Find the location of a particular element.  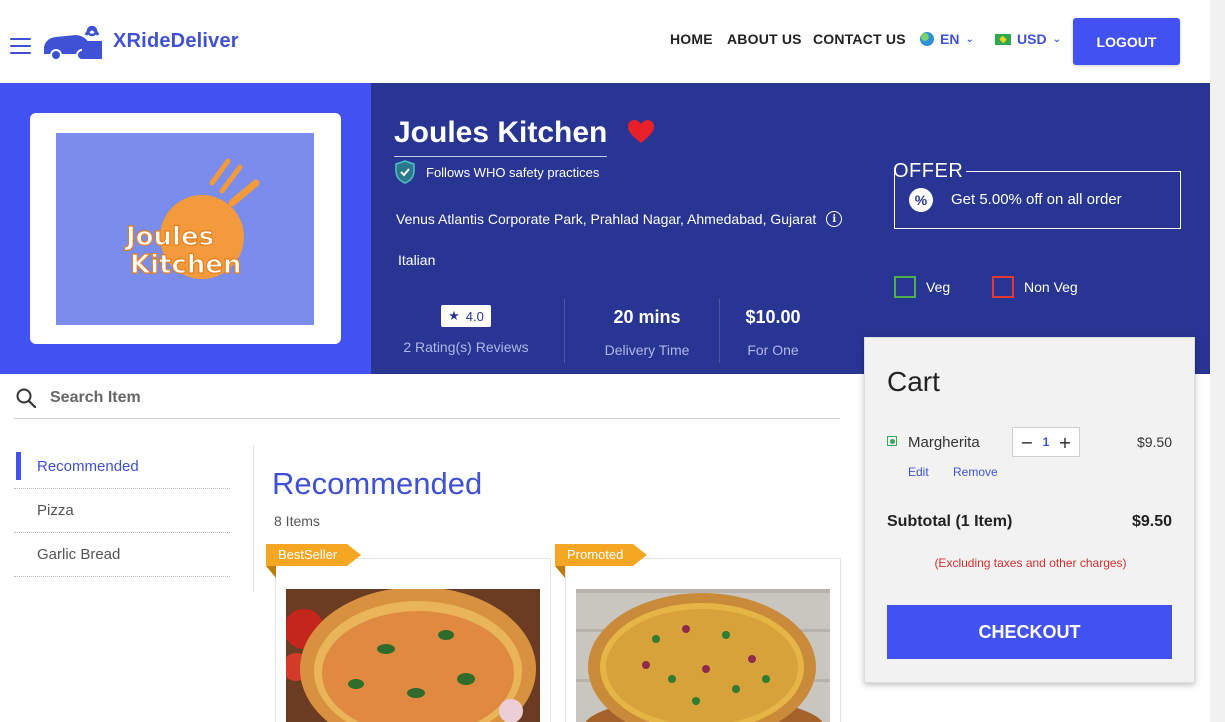

info-icon: i is located at coordinates (834, 219).